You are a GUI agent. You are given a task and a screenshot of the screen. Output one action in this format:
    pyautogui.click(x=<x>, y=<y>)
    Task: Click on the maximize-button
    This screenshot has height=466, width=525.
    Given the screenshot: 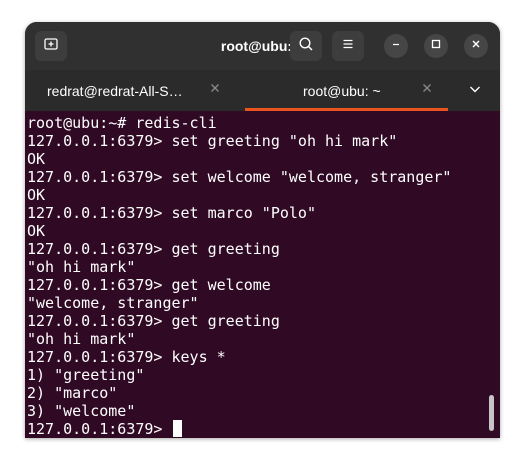 What is the action you would take?
    pyautogui.click(x=436, y=46)
    